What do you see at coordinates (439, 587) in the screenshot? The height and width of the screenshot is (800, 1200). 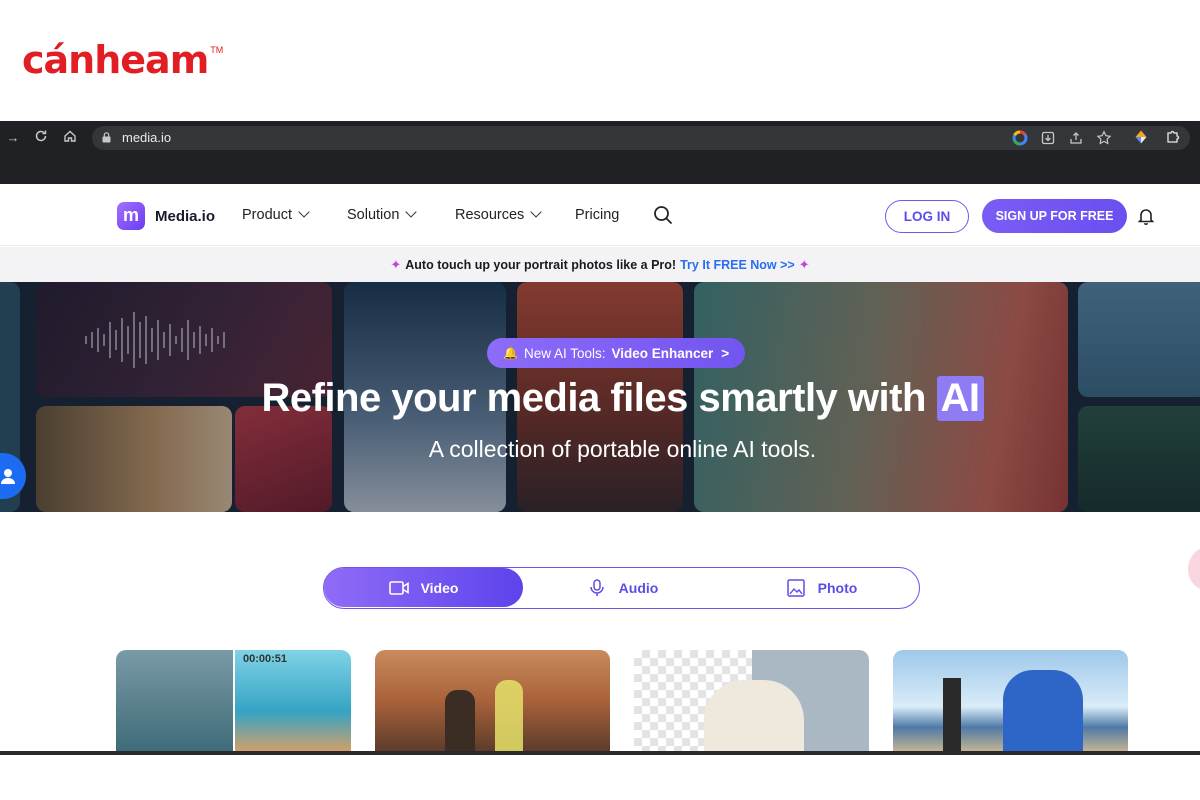 I see `tab-label: Video` at bounding box center [439, 587].